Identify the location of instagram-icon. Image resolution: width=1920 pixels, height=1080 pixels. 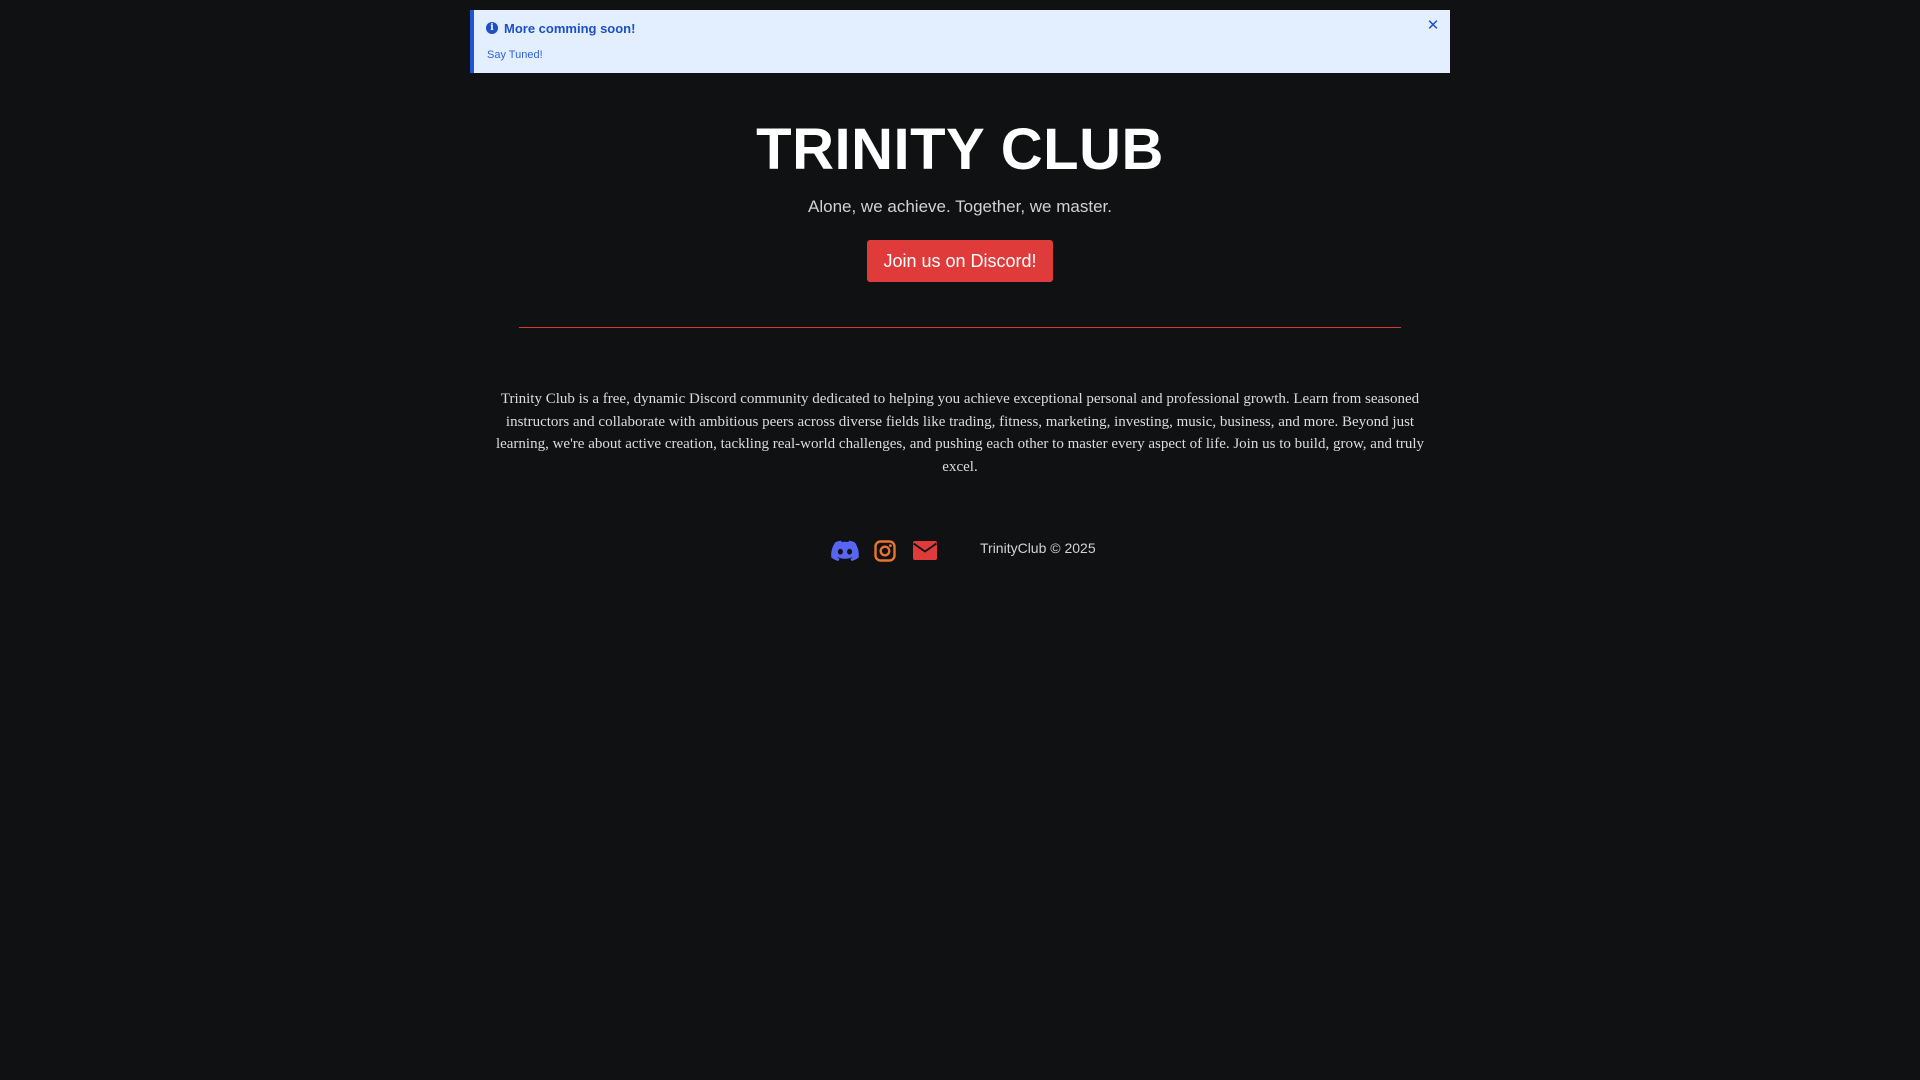
(885, 551).